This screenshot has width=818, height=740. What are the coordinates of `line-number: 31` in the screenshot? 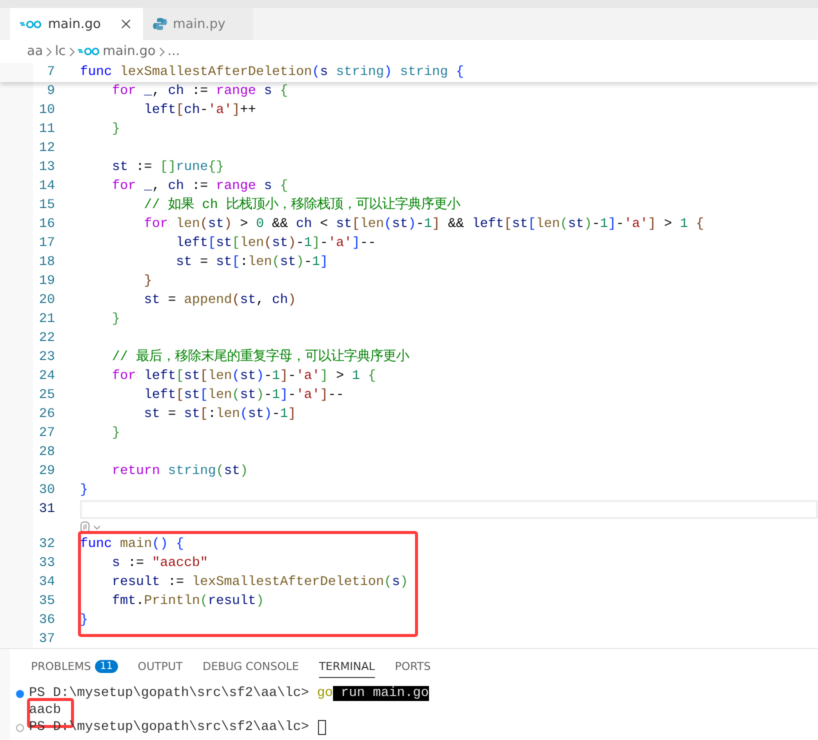 It's located at (46, 509).